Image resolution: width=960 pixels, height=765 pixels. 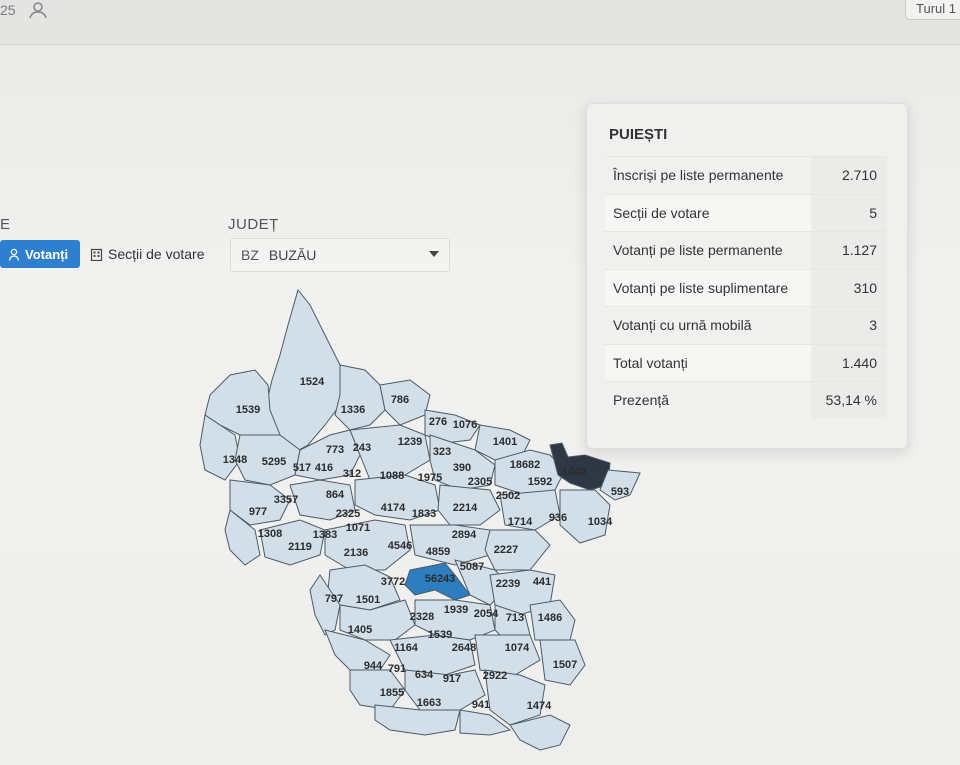 What do you see at coordinates (429, 703) in the screenshot?
I see `region-value-label: 1663` at bounding box center [429, 703].